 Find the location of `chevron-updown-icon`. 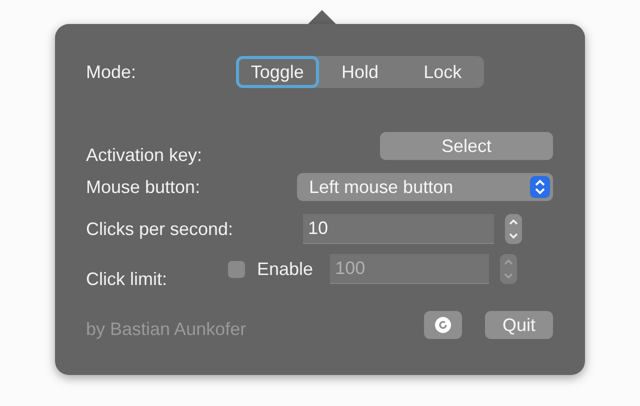

chevron-updown-icon is located at coordinates (540, 187).